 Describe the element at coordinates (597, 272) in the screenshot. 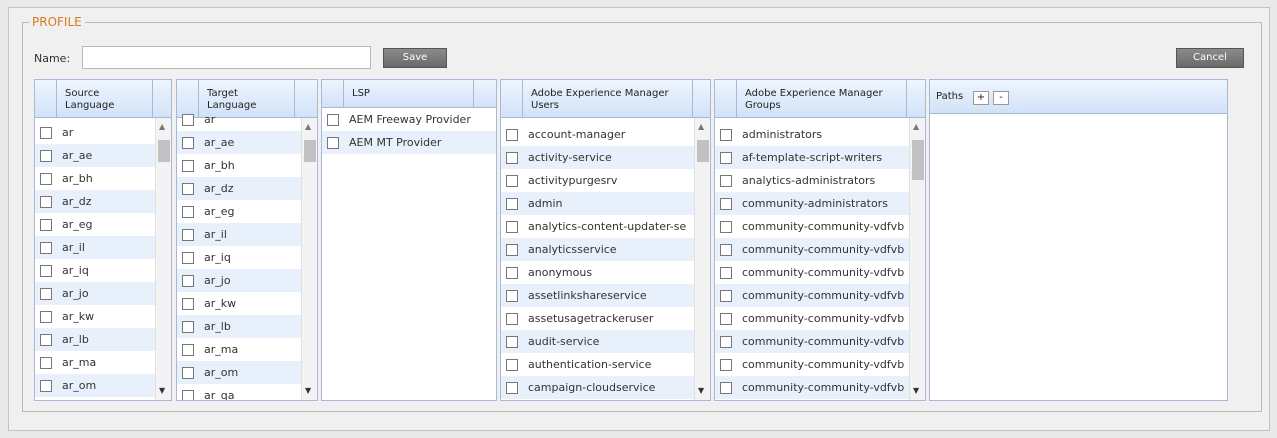

I see `list-item: anonymous` at that location.